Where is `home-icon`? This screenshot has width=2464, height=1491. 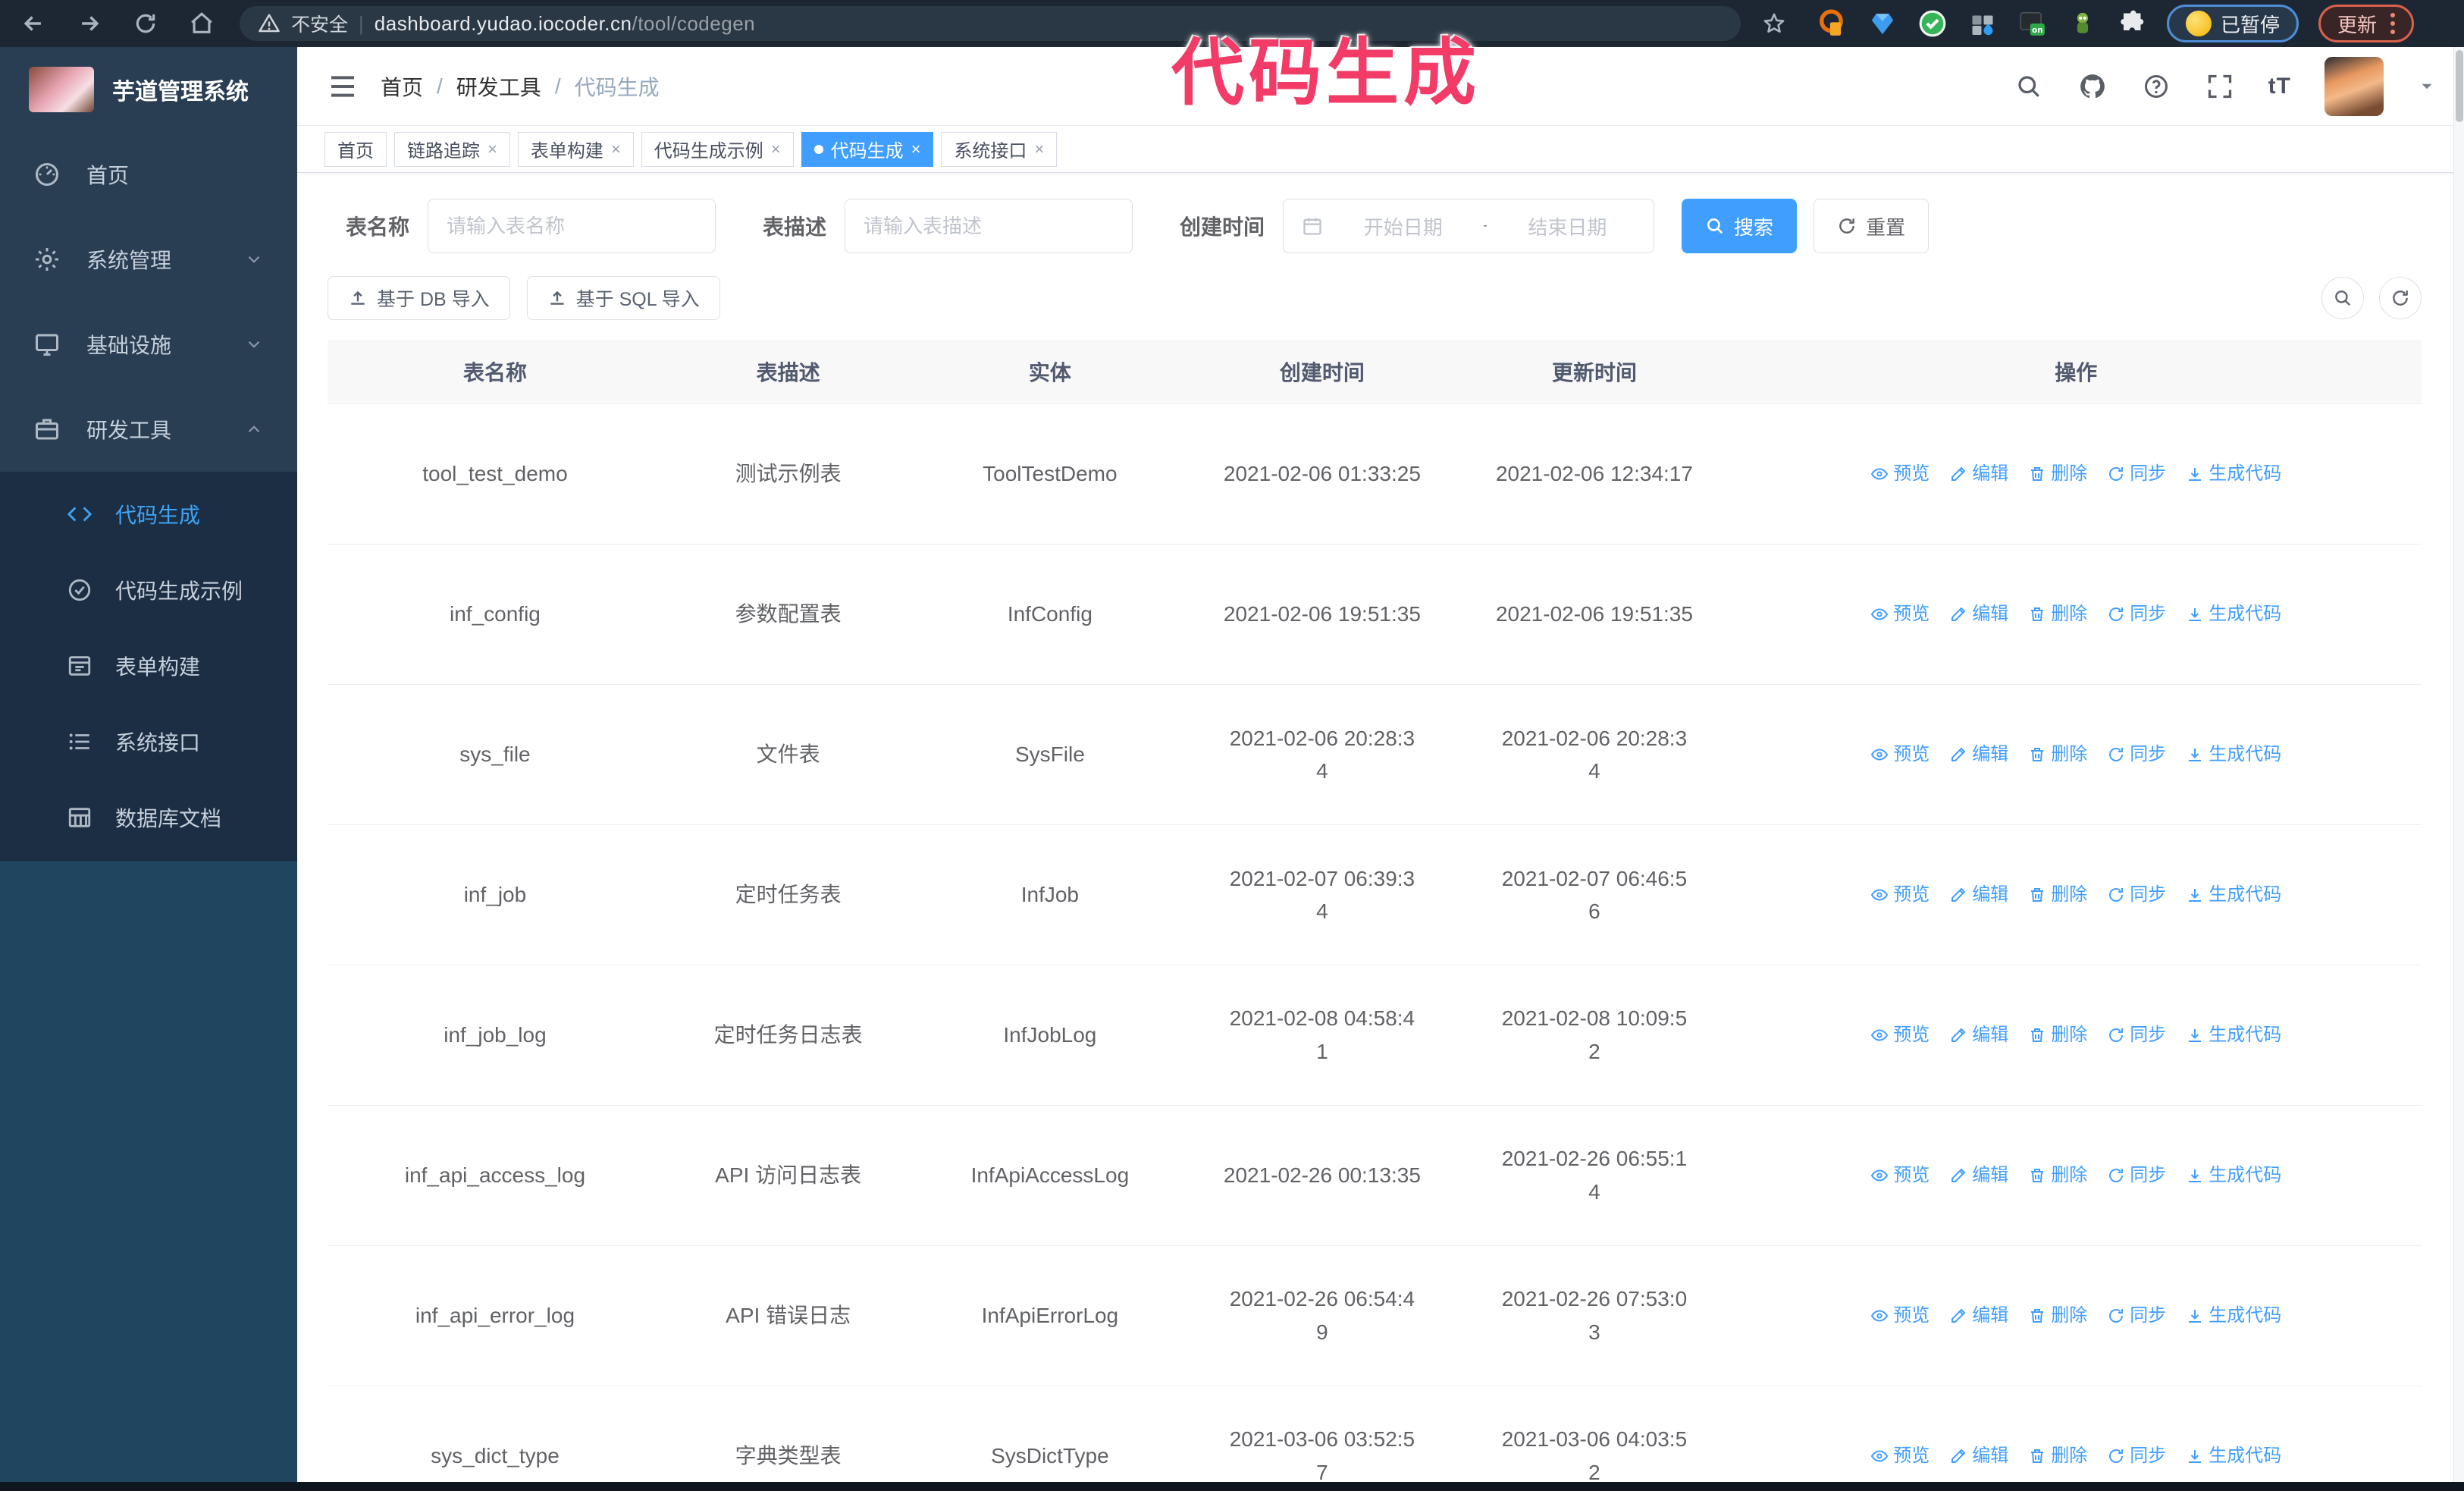 home-icon is located at coordinates (202, 23).